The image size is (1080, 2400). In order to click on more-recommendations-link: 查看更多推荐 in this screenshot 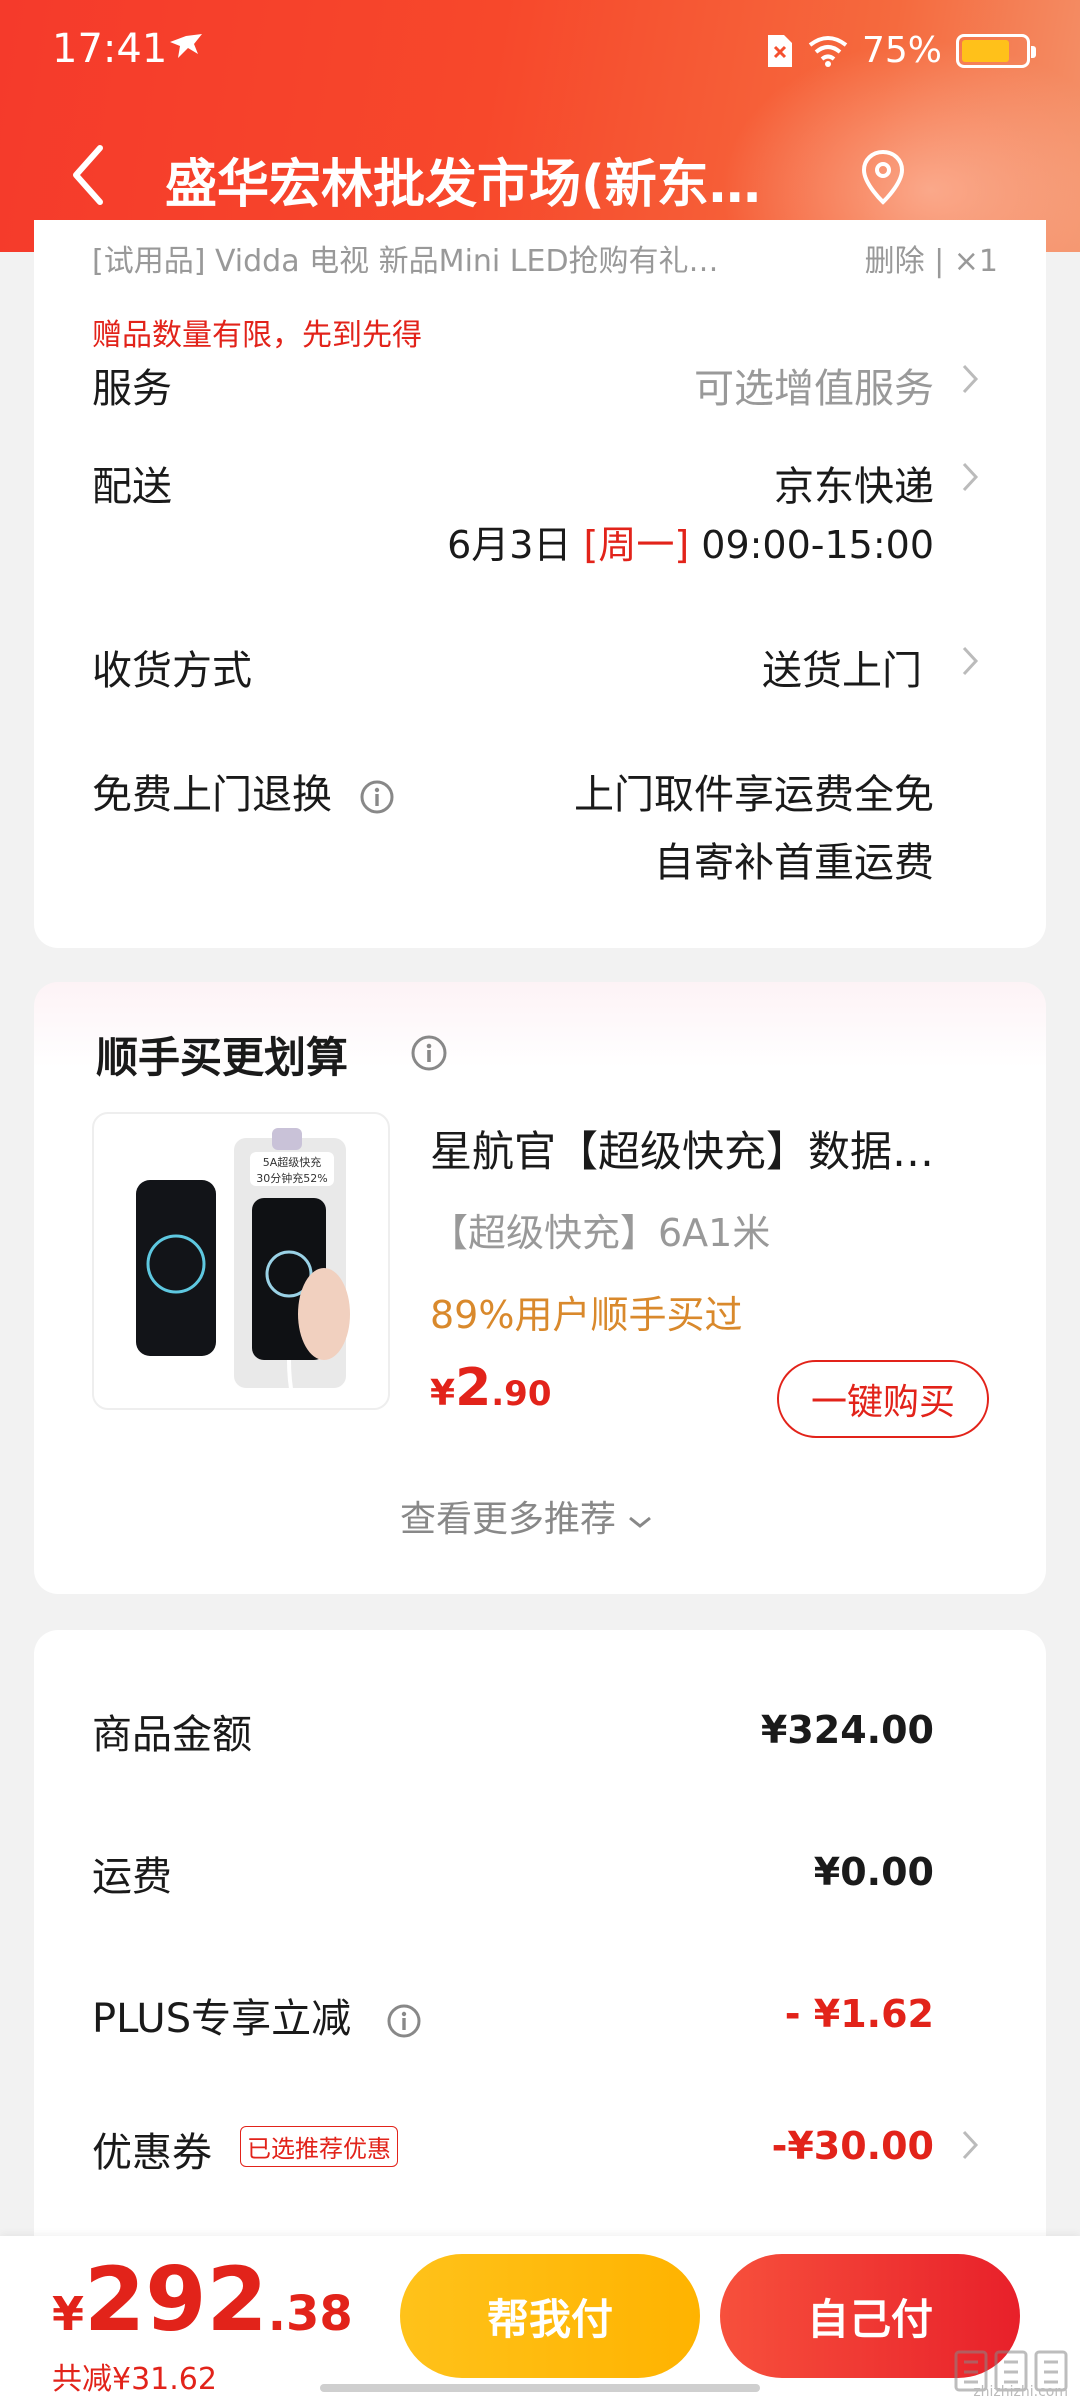, I will do `click(526, 1516)`.